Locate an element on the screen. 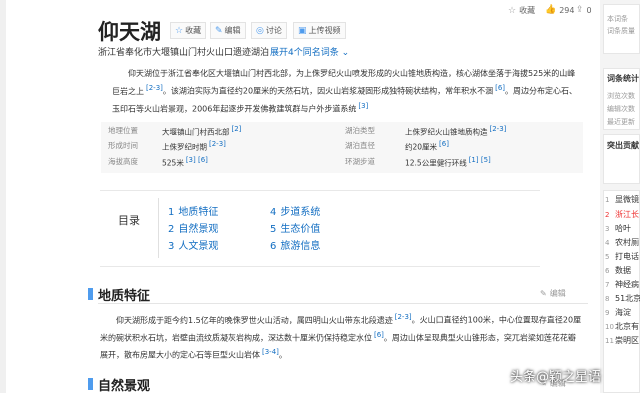 This screenshot has height=393, width=640. hot-rank: 2 is located at coordinates (607, 215).